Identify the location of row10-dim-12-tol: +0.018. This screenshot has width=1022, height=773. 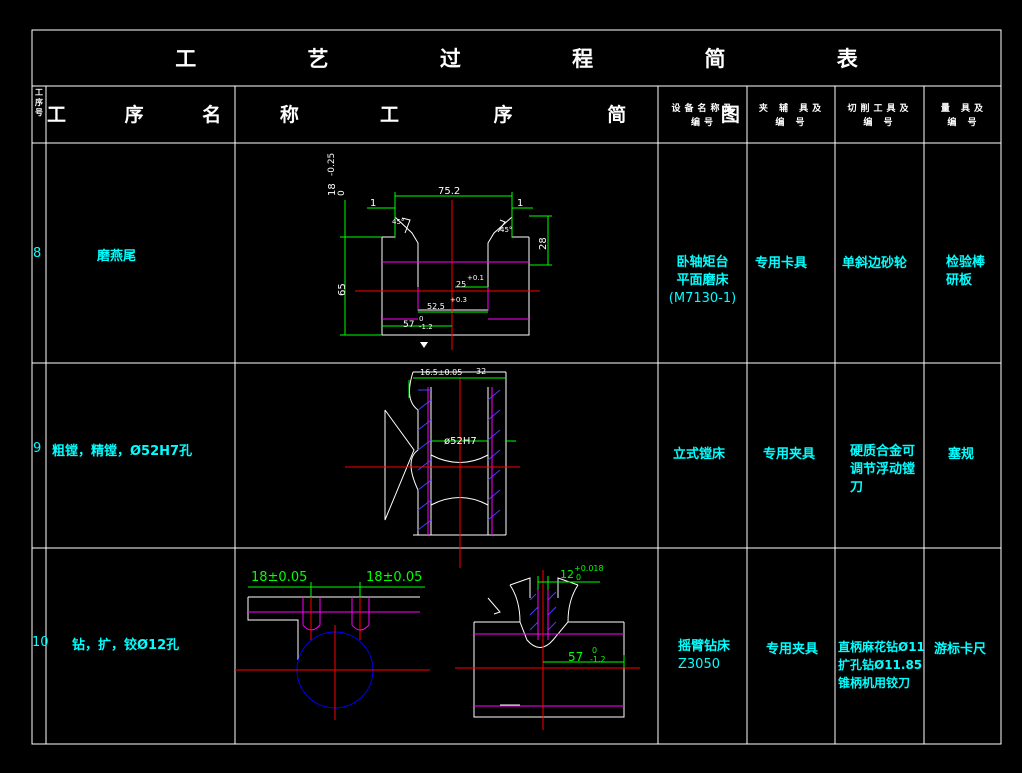
(589, 568).